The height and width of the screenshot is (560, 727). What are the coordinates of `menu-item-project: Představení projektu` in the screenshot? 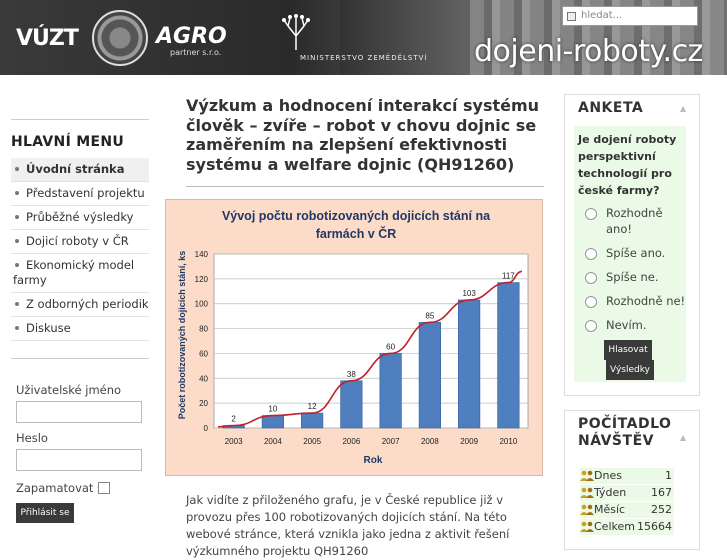 It's located at (80, 194).